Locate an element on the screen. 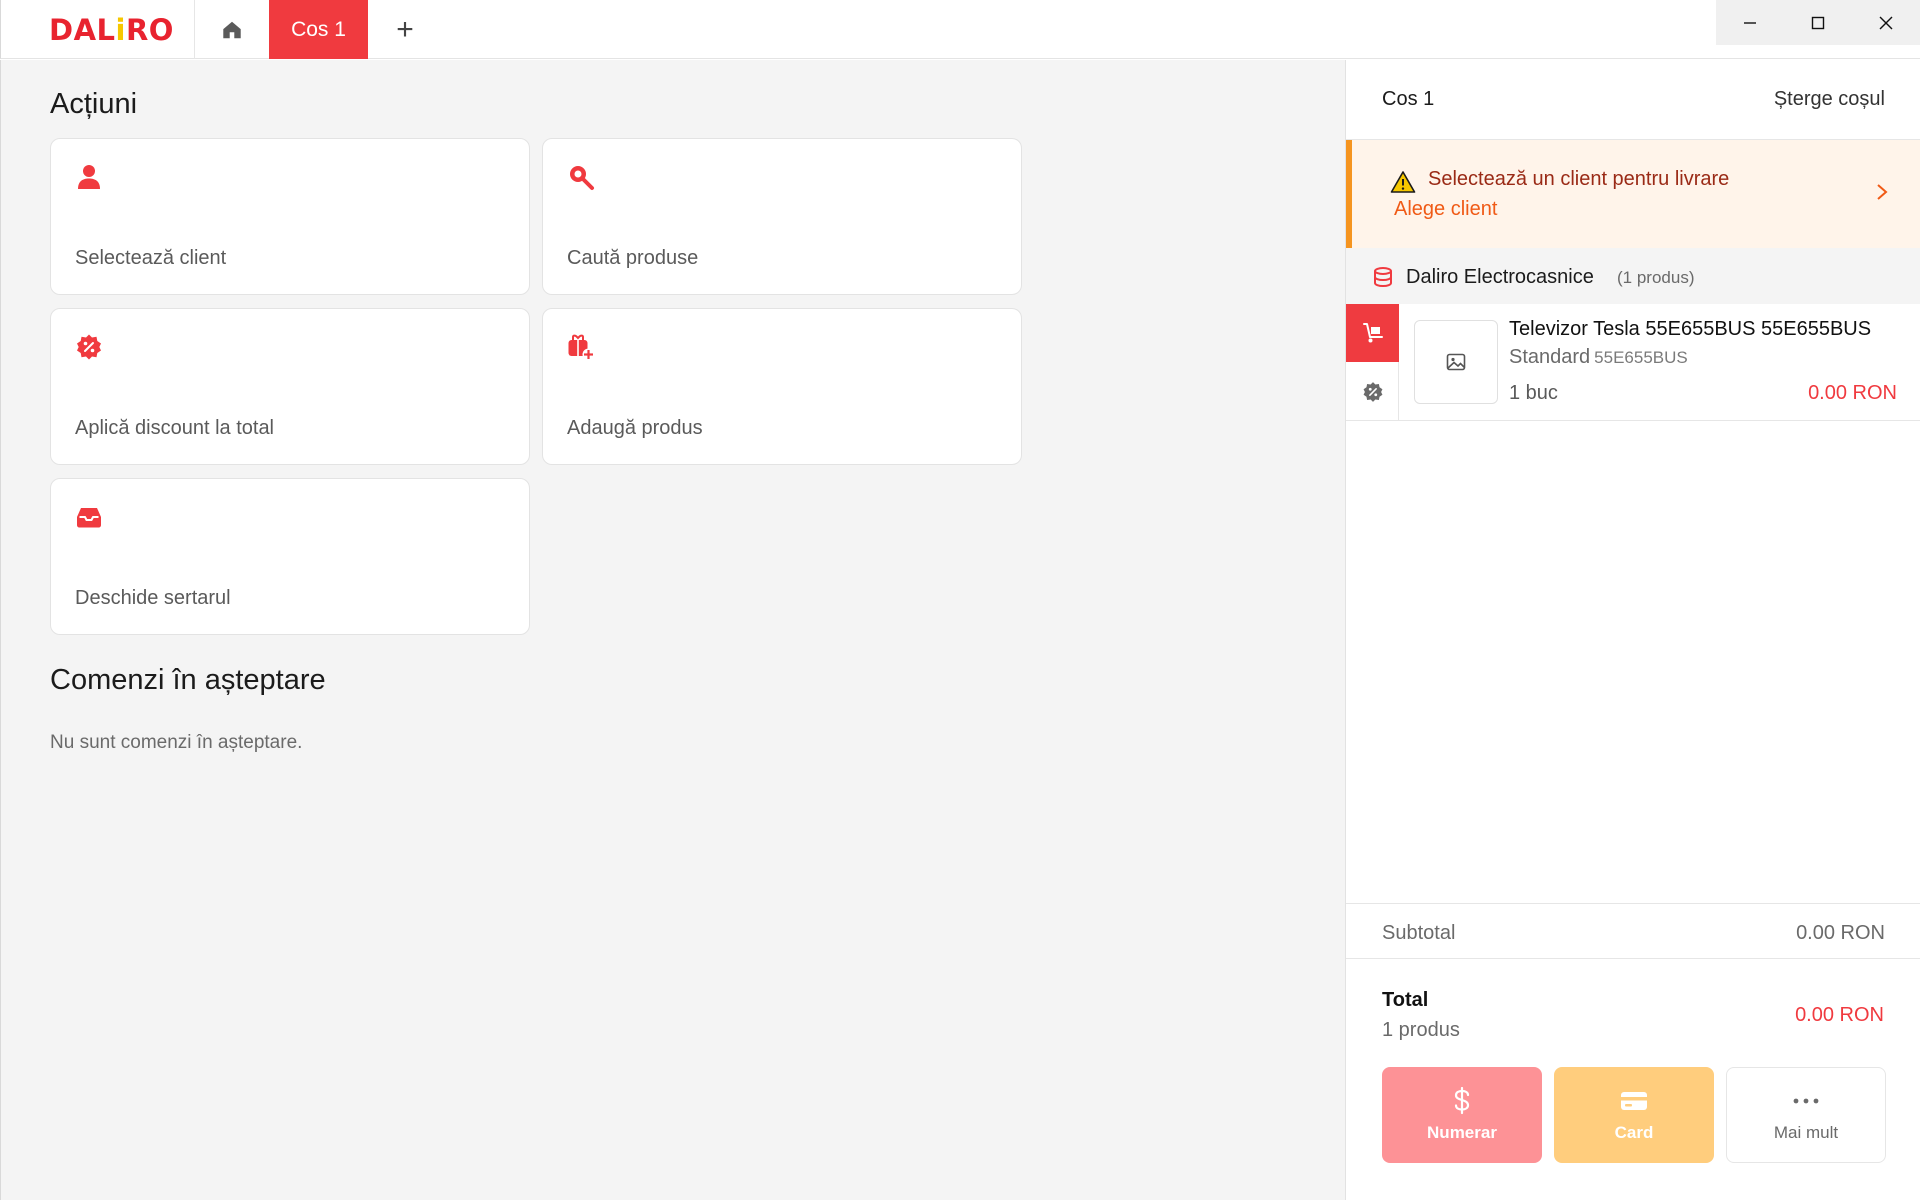 The width and height of the screenshot is (1920, 1200). store-product-count: (1 produs) is located at coordinates (1656, 277).